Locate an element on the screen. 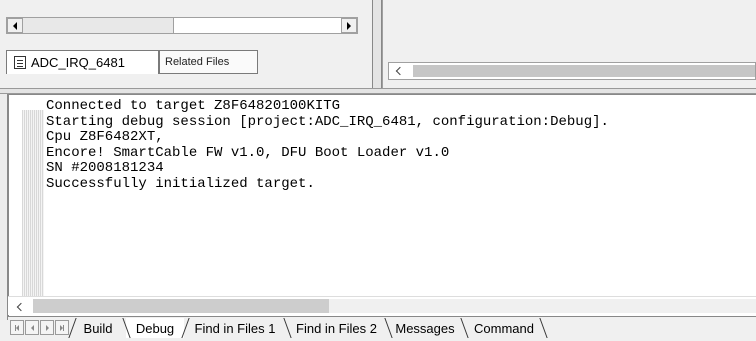 Image resolution: width=756 pixels, height=341 pixels. tab-label: Find in Files 1 is located at coordinates (235, 328).